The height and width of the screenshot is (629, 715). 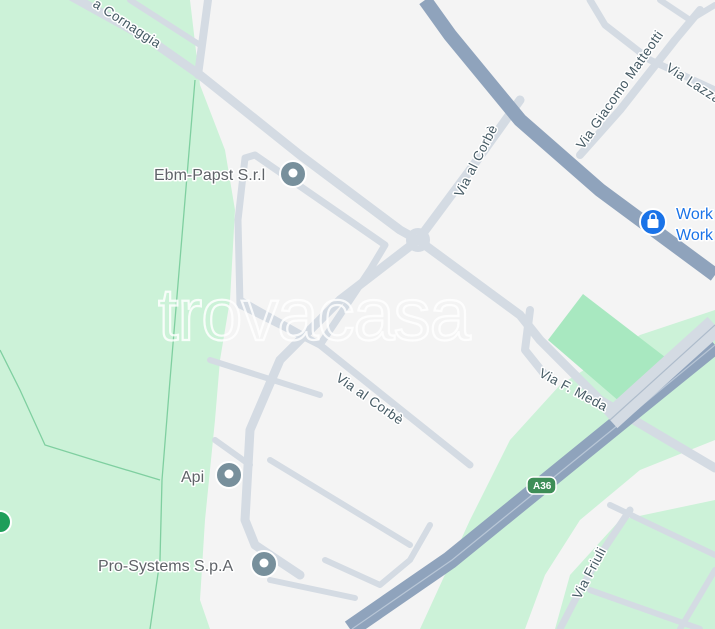 I want to click on poi-label-work-line1: Work, so click(x=695, y=215).